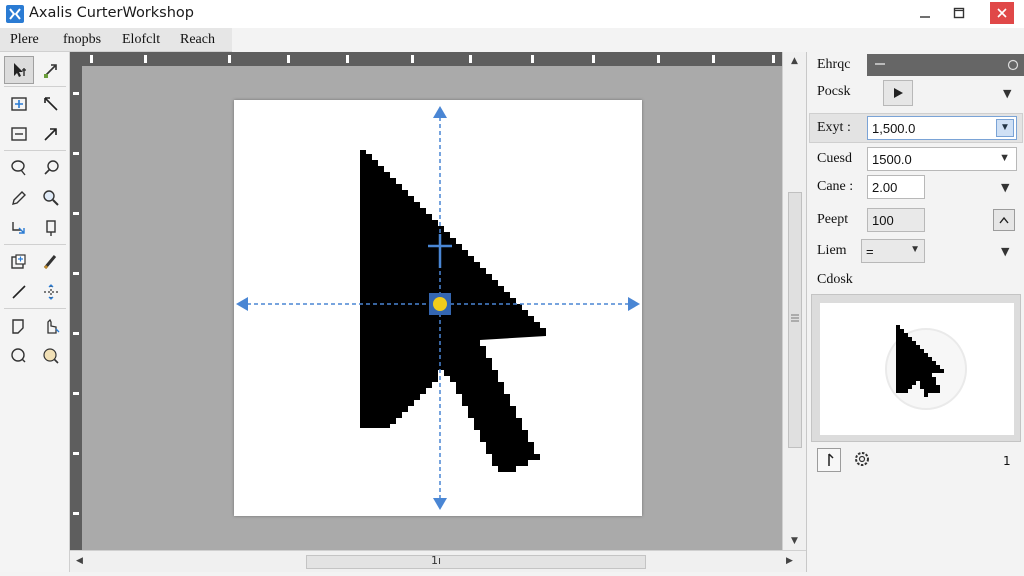 This screenshot has width=1024, height=576. Describe the element at coordinates (833, 219) in the screenshot. I see `prop-label-peept: Peept` at that location.